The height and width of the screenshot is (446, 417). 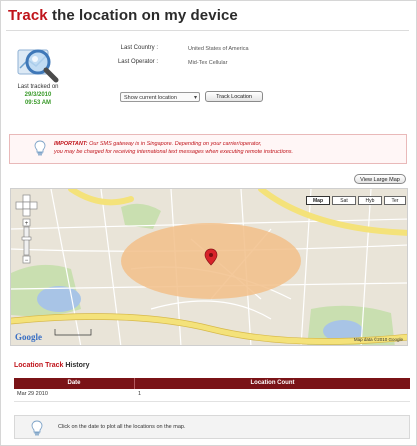 What do you see at coordinates (344, 200) in the screenshot?
I see `map-type-satellite: Sat` at bounding box center [344, 200].